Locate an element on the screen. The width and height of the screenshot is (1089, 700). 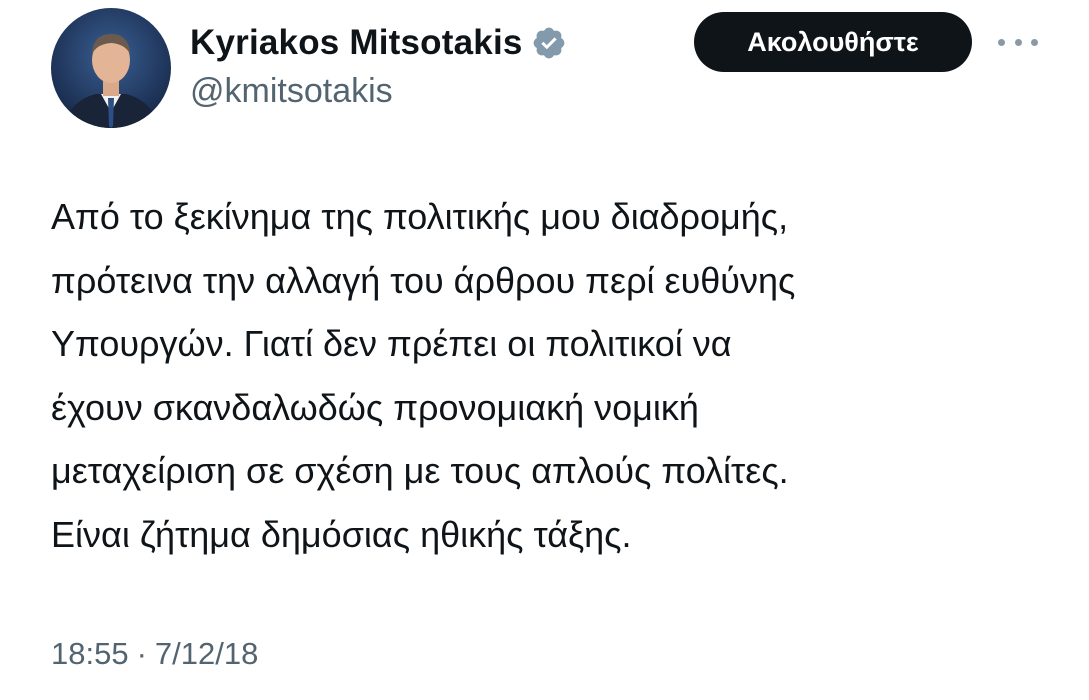
author-display-name: Kyriakos Mitsotakis is located at coordinates (356, 43).